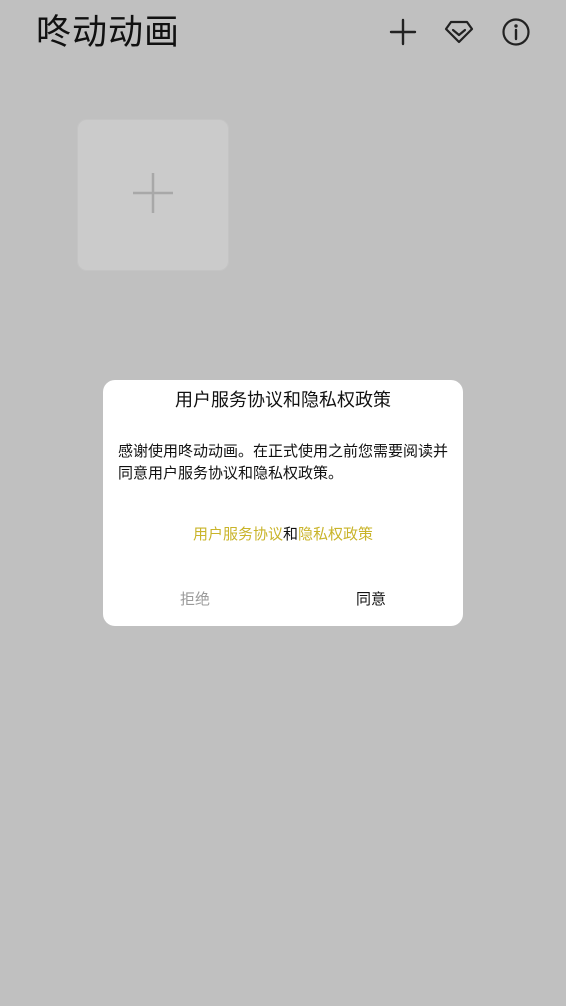 Image resolution: width=566 pixels, height=1006 pixels. Describe the element at coordinates (195, 599) in the screenshot. I see `refuse-button: 拒绝` at that location.